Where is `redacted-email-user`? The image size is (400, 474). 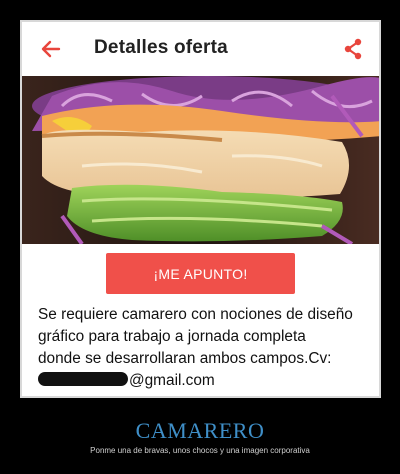
redacted-email-user is located at coordinates (83, 379).